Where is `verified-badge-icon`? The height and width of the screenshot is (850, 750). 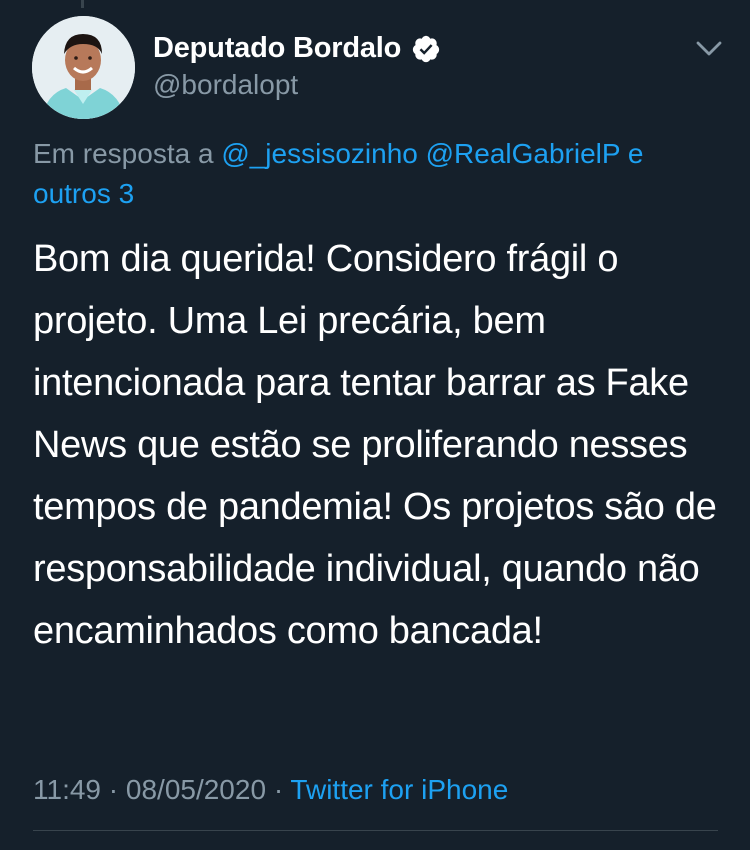
verified-badge-icon is located at coordinates (426, 49).